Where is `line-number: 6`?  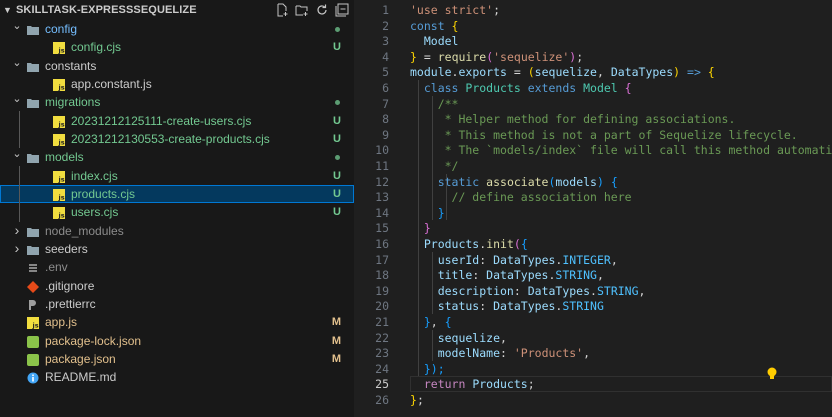 line-number: 6 is located at coordinates (385, 88).